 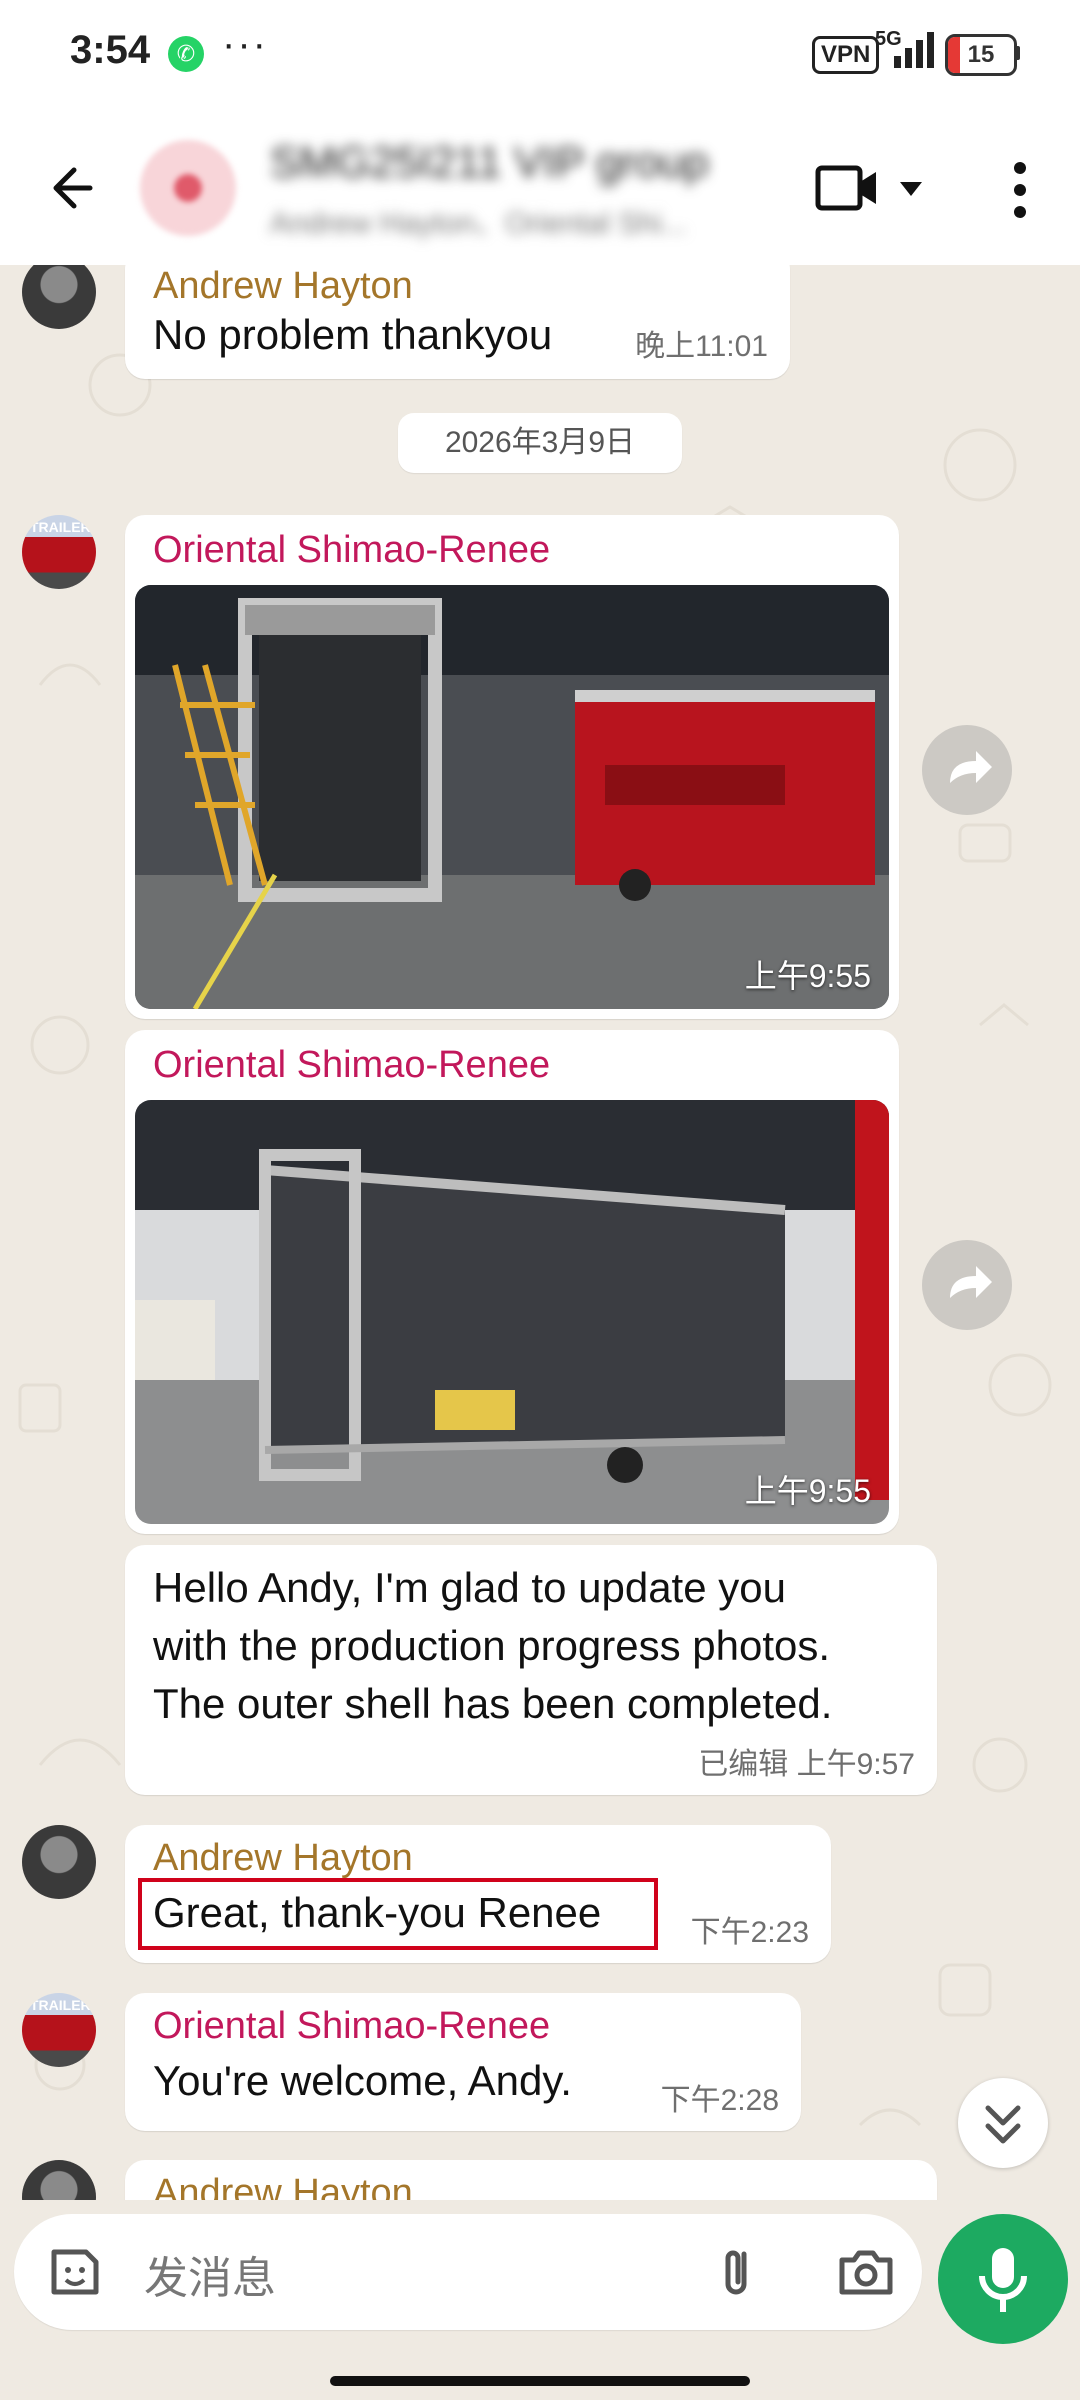 What do you see at coordinates (489, 163) in the screenshot?
I see `group-title: SMG25I211 VIP group` at bounding box center [489, 163].